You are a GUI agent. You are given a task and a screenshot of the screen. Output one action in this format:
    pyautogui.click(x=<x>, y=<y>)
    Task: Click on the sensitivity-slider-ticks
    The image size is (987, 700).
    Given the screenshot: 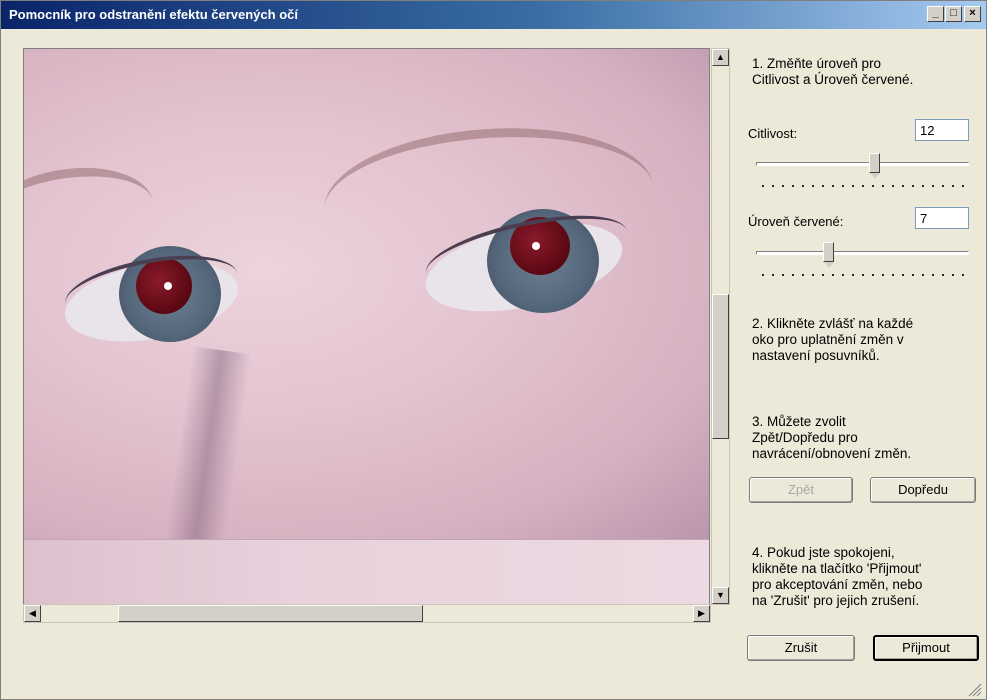 What is the action you would take?
    pyautogui.click(x=863, y=186)
    